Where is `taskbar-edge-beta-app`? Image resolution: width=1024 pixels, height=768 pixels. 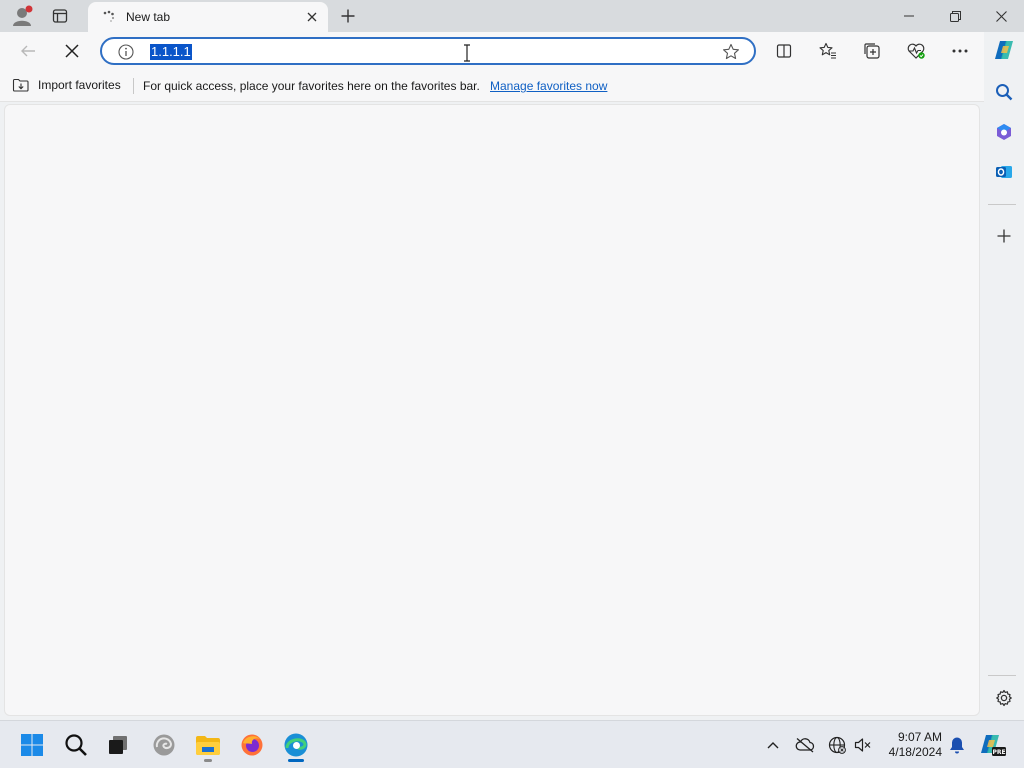 taskbar-edge-beta-app is located at coordinates (164, 745).